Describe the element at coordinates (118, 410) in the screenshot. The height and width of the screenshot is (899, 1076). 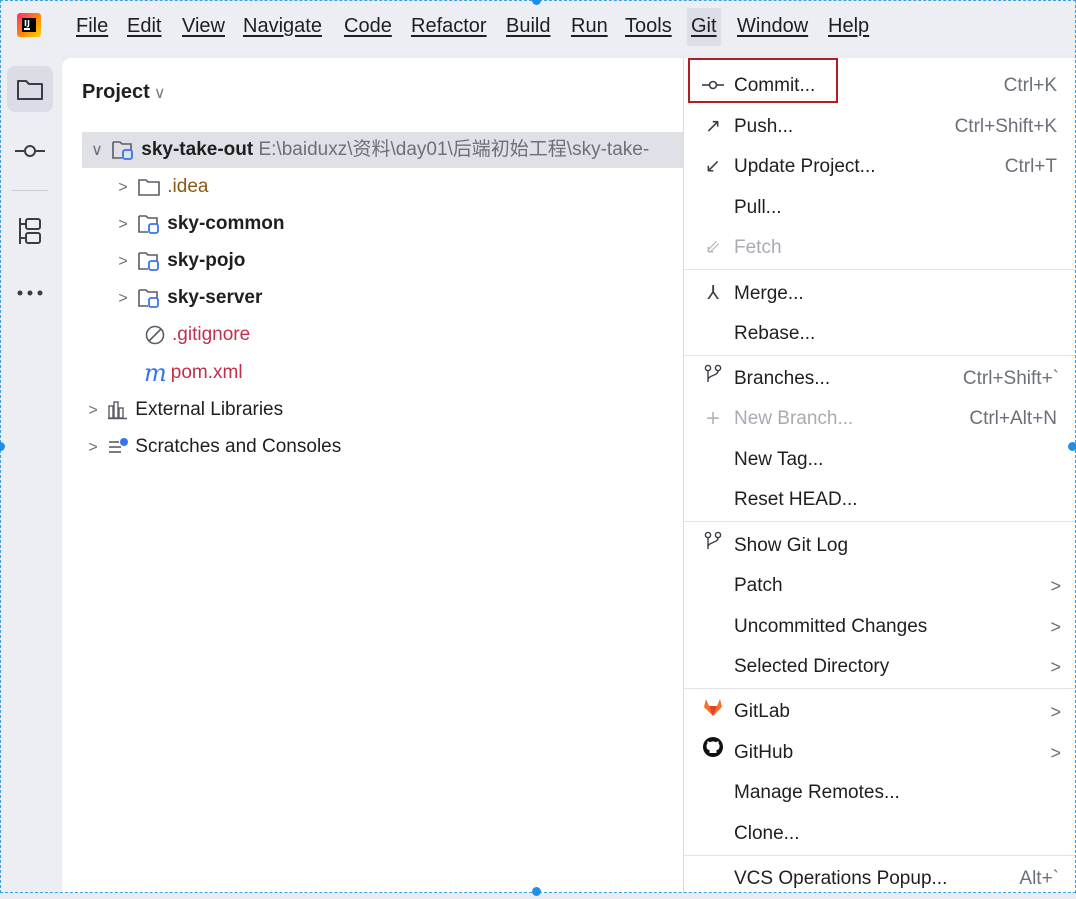
I see `library-icon` at that location.